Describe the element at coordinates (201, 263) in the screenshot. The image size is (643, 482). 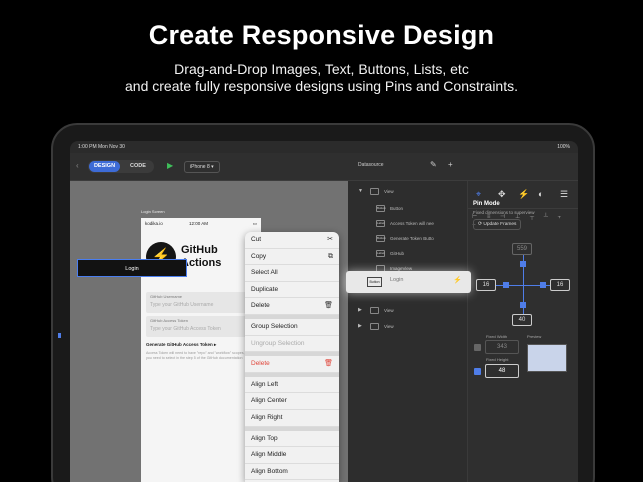
I see `app-title-line-2: Actions` at that location.